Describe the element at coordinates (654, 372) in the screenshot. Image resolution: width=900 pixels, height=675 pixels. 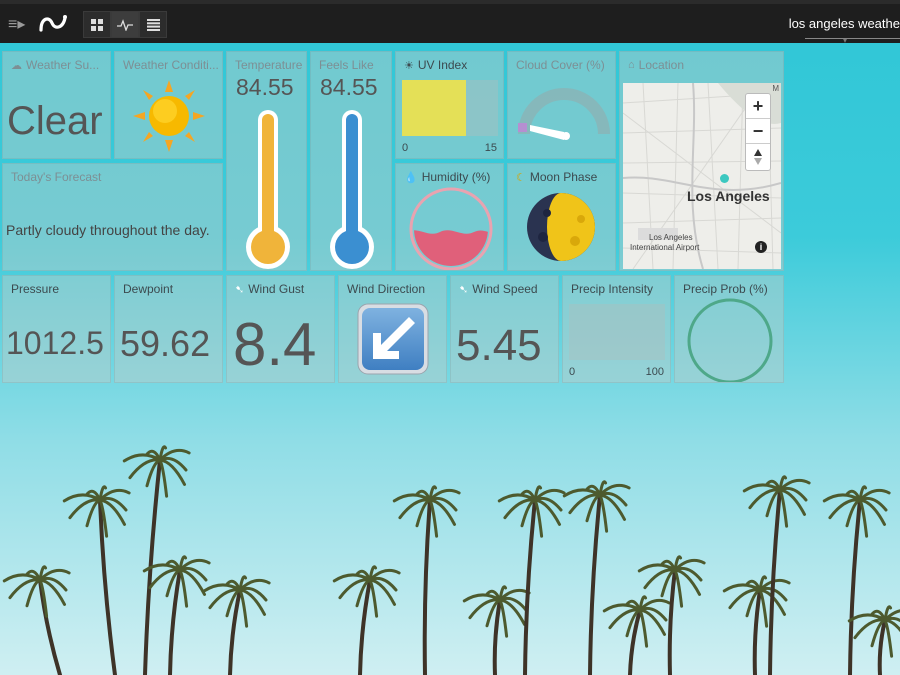
I see `precip-intensity-max-label: 100` at that location.